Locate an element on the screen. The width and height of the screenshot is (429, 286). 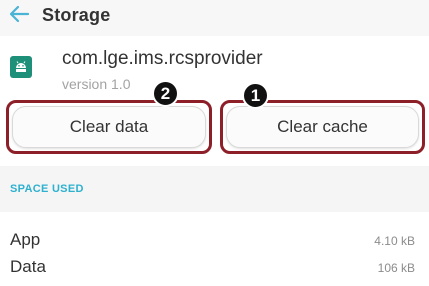
app-package-name: com.lge.ims.rcsprovider is located at coordinates (162, 58).